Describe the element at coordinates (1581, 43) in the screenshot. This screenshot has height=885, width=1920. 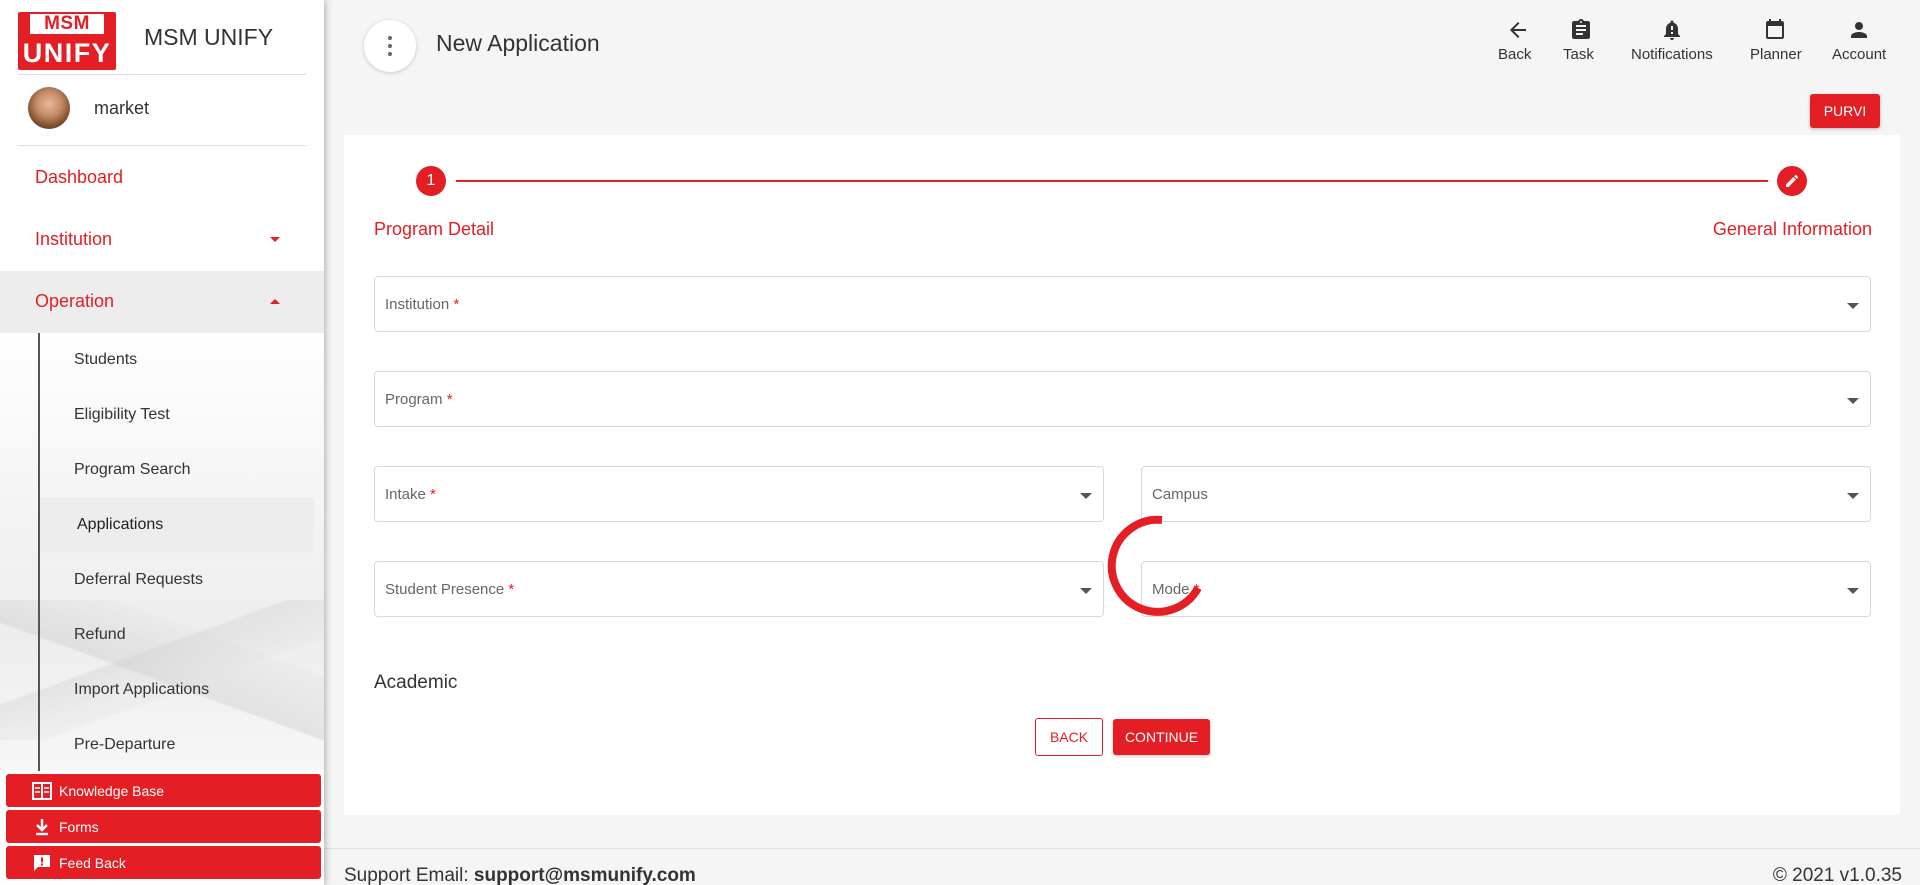
I see `task-button: Task` at that location.